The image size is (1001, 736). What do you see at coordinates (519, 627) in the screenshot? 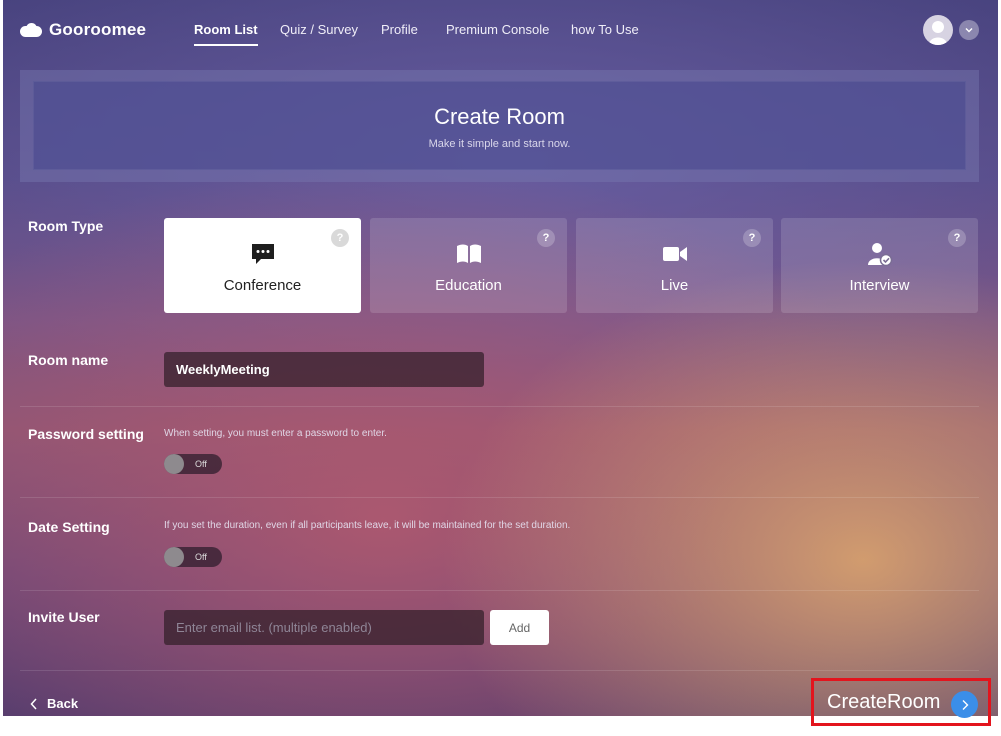
I see `add-invite-button: Add` at bounding box center [519, 627].